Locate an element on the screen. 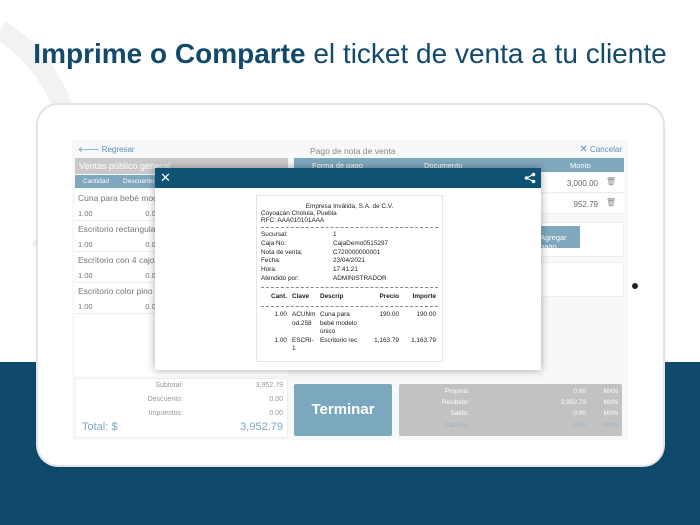  finish-button: Terminar is located at coordinates (343, 410).